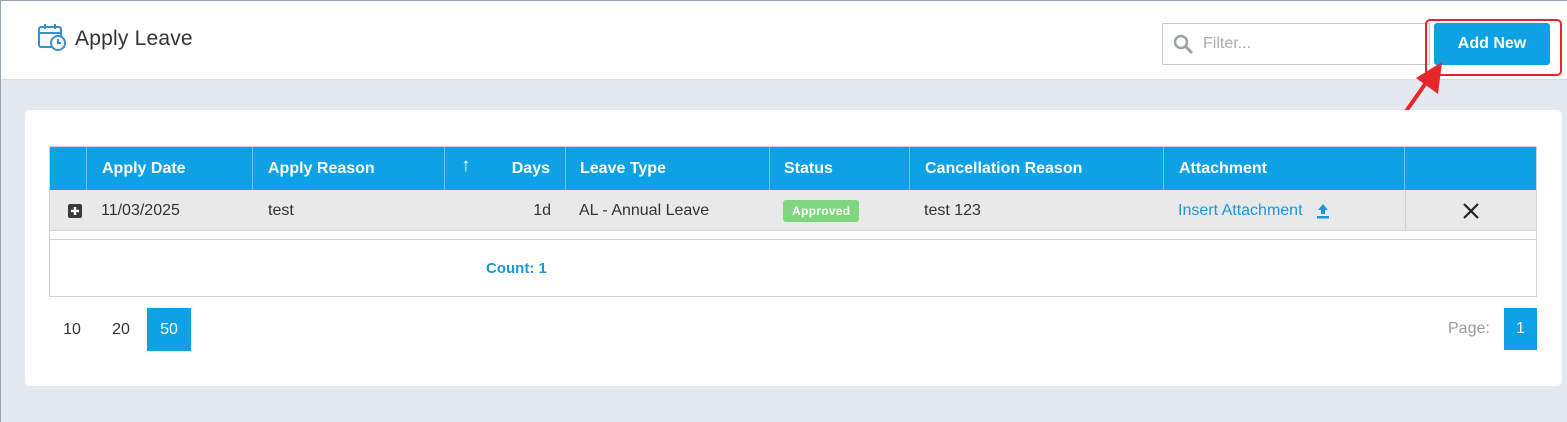 The height and width of the screenshot is (422, 1567). Describe the element at coordinates (644, 210) in the screenshot. I see `cell-leave-type: AL - Annual Leave` at that location.